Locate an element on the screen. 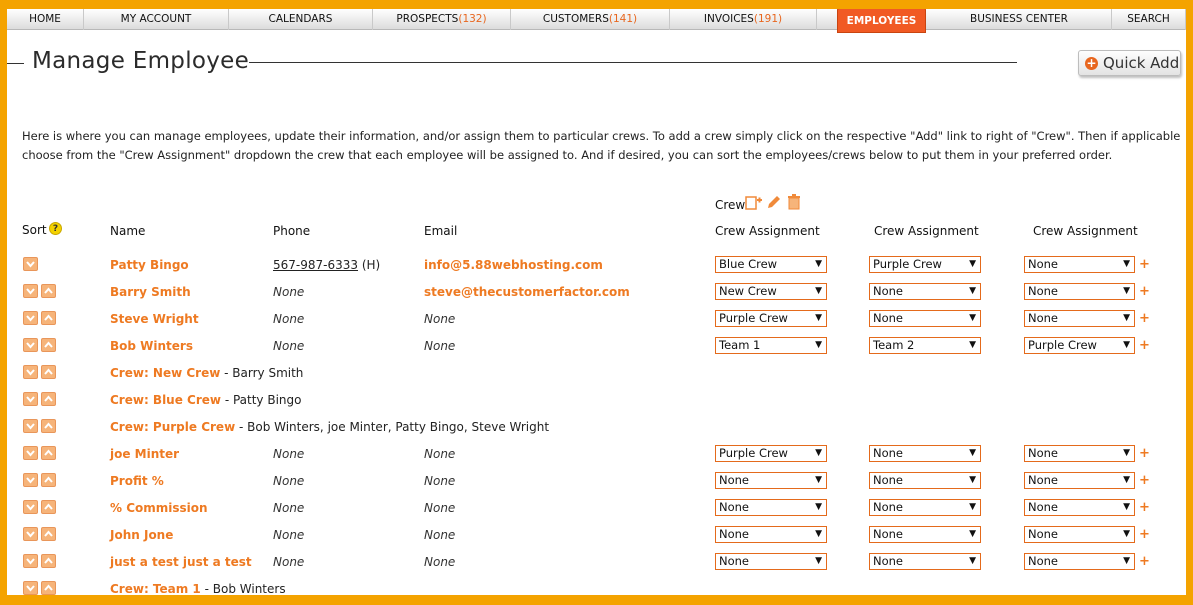  help-icon: ? is located at coordinates (55, 228).